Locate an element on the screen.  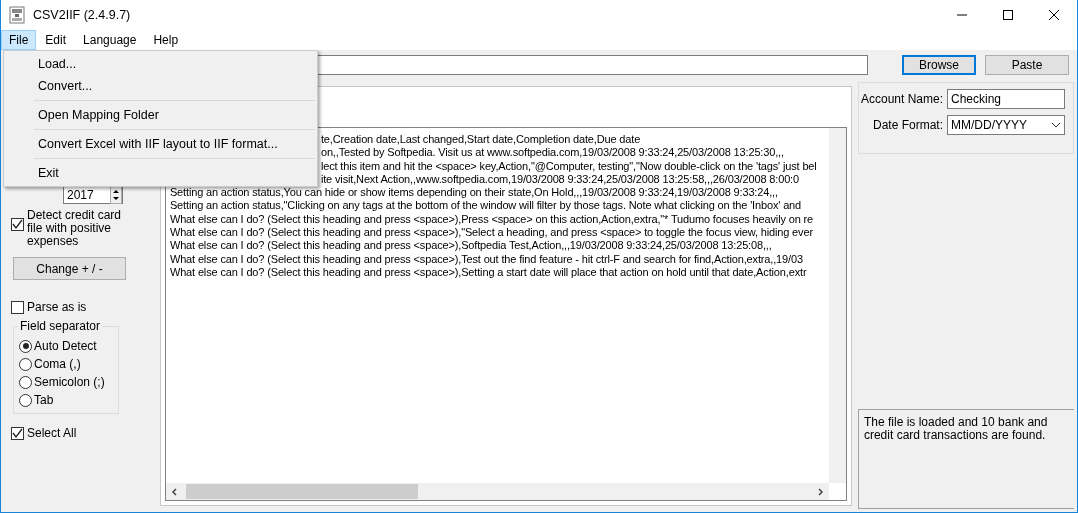
menu-item: File is located at coordinates (19, 40).